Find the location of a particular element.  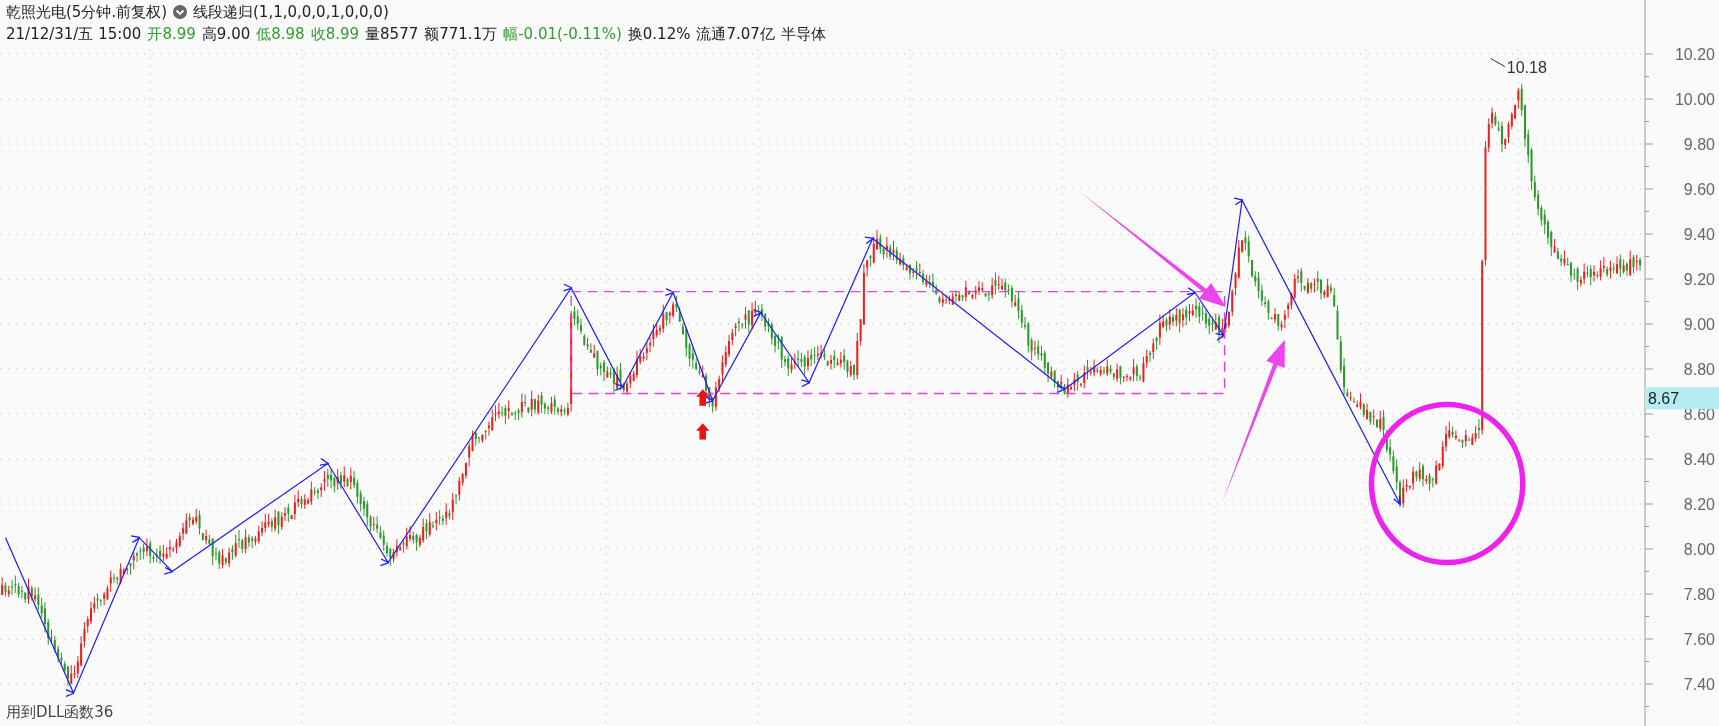

price-axis-label: 10.00 is located at coordinates (1694, 99).